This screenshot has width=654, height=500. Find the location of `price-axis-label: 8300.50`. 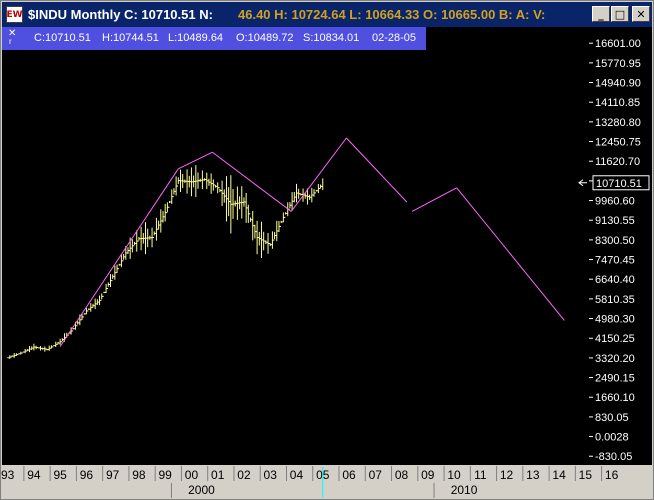

price-axis-label: 8300.50 is located at coordinates (615, 241).